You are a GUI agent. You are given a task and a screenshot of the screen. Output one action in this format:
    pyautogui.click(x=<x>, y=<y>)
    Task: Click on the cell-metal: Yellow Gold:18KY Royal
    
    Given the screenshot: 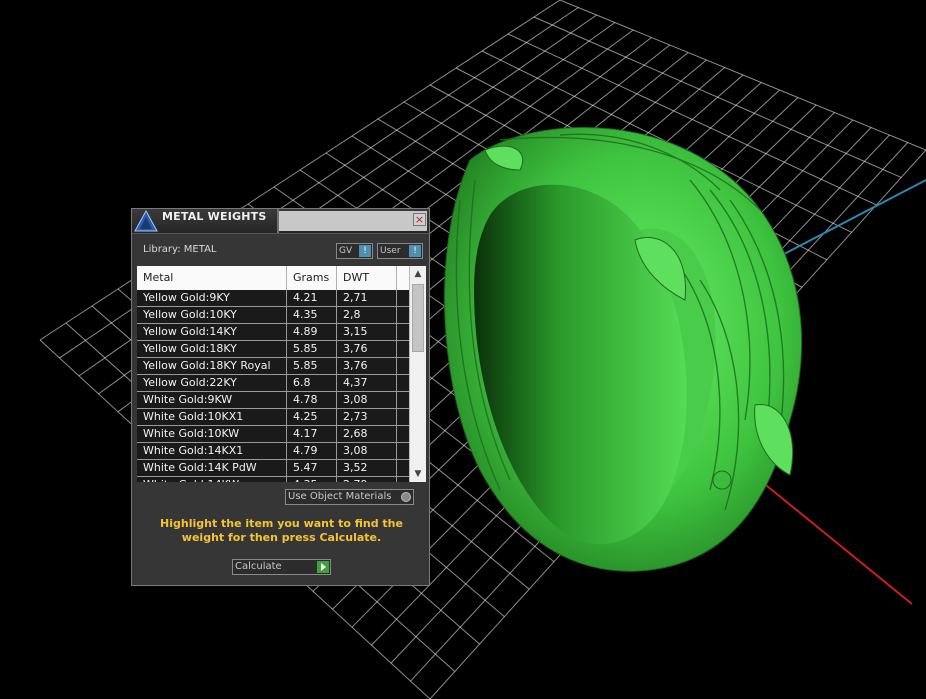 What is the action you would take?
    pyautogui.click(x=212, y=366)
    